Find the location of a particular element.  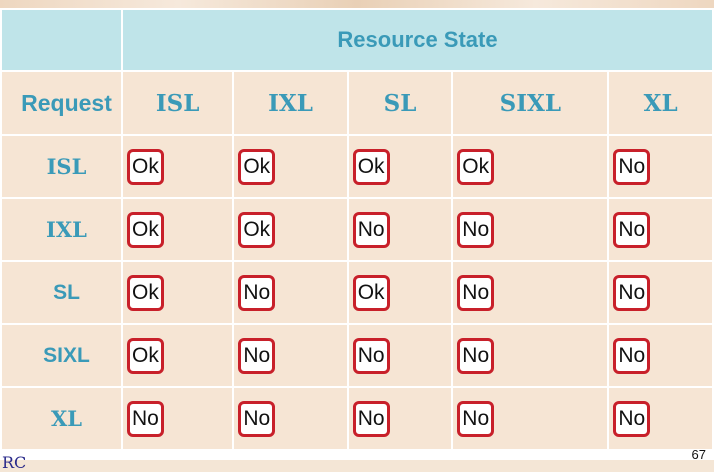

table-row: SIXL Ok No No No No is located at coordinates (357, 355).